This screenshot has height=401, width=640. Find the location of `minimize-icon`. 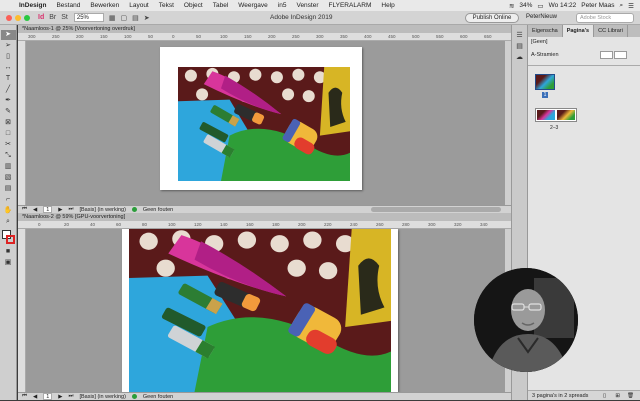

minimize-icon is located at coordinates (18, 17).